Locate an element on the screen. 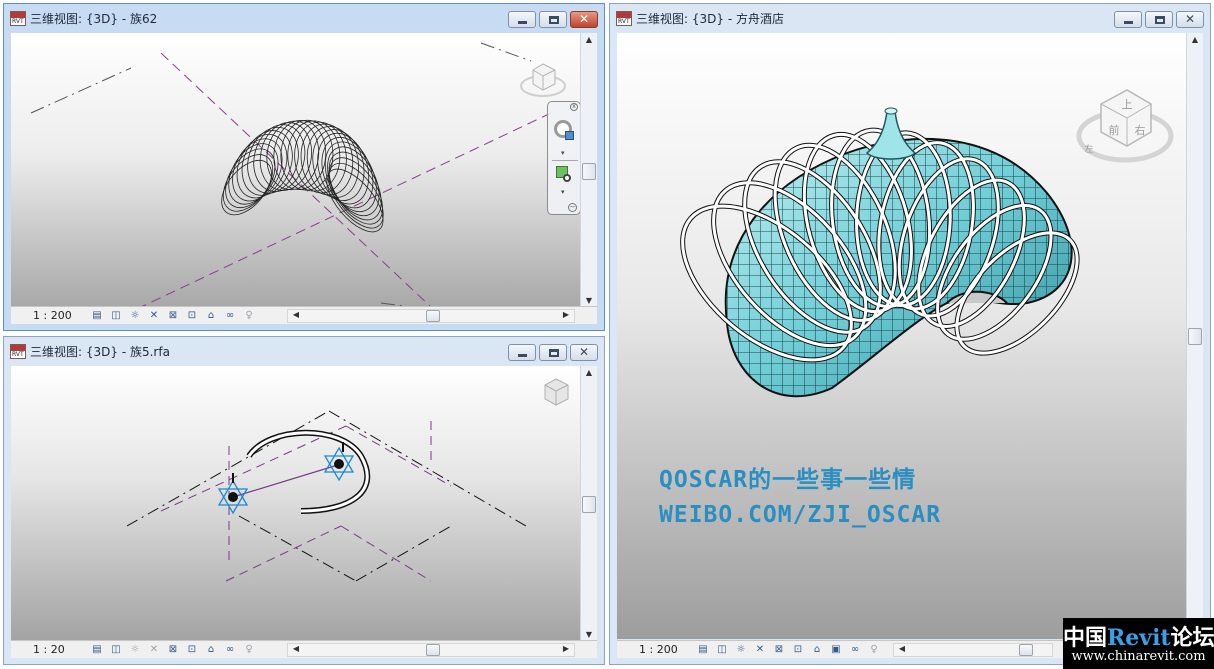 The width and height of the screenshot is (1214, 669). view-control-bar: 1 : 200 ▤ ◫ ☼ ✕ ⊠ ⊡ ⌂ ▣ ∞ ♀ ◀ is located at coordinates (842, 649).